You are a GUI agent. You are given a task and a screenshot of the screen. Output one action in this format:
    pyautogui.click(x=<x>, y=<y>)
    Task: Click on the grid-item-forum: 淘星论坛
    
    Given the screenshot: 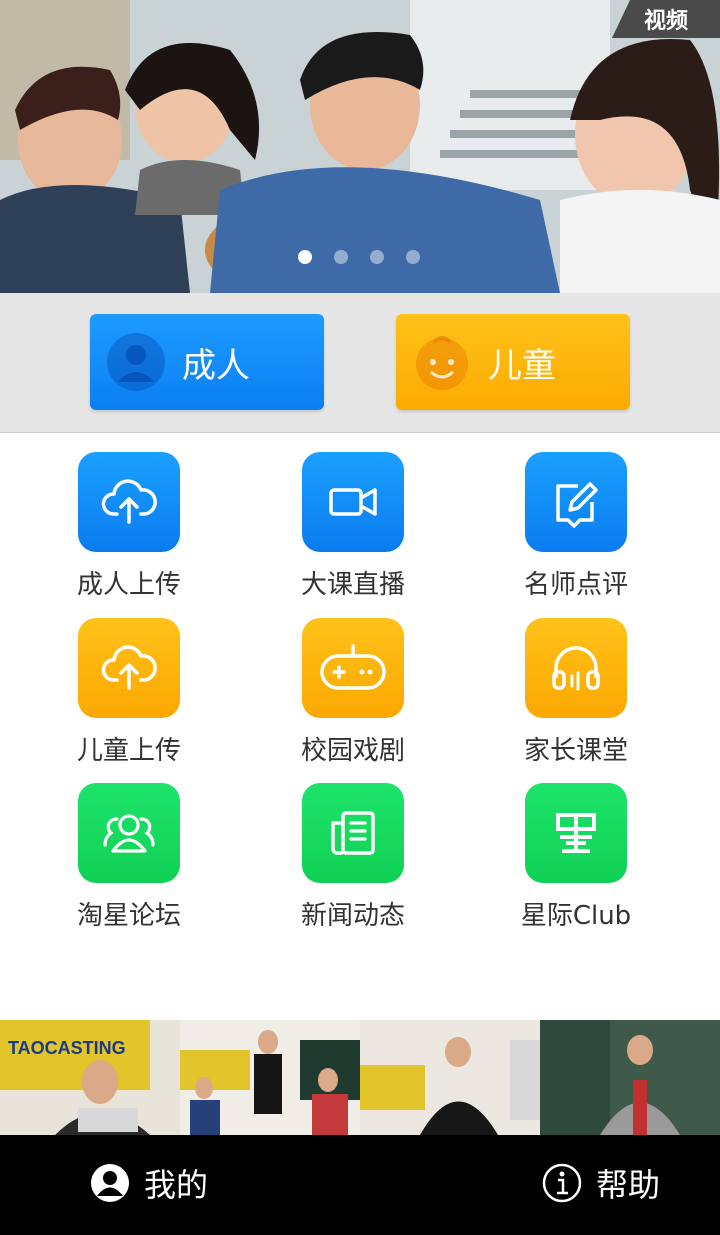 What is the action you would take?
    pyautogui.click(x=129, y=857)
    